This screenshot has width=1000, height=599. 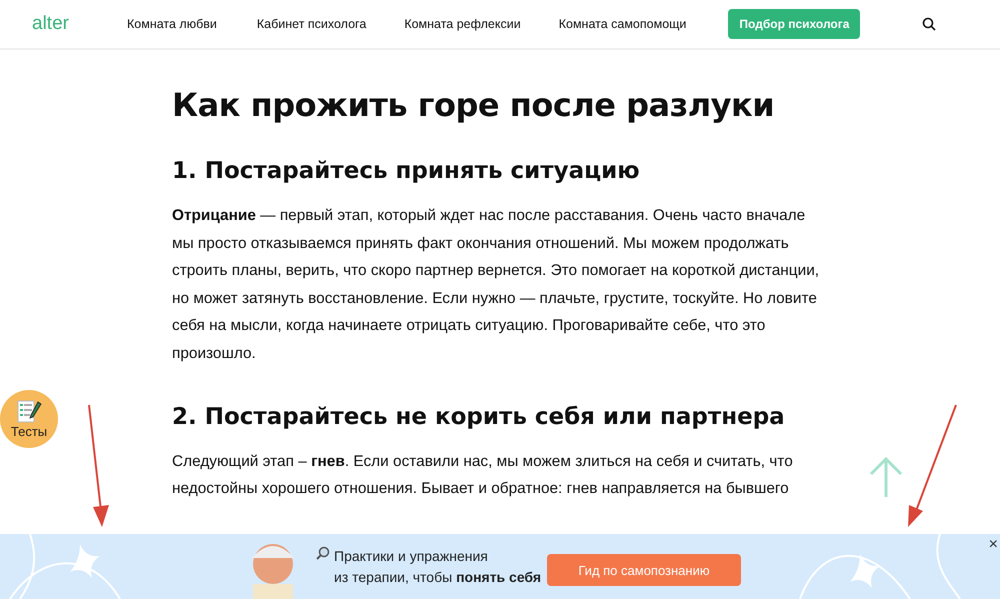 What do you see at coordinates (993, 545) in the screenshot?
I see `close-button: ×` at bounding box center [993, 545].